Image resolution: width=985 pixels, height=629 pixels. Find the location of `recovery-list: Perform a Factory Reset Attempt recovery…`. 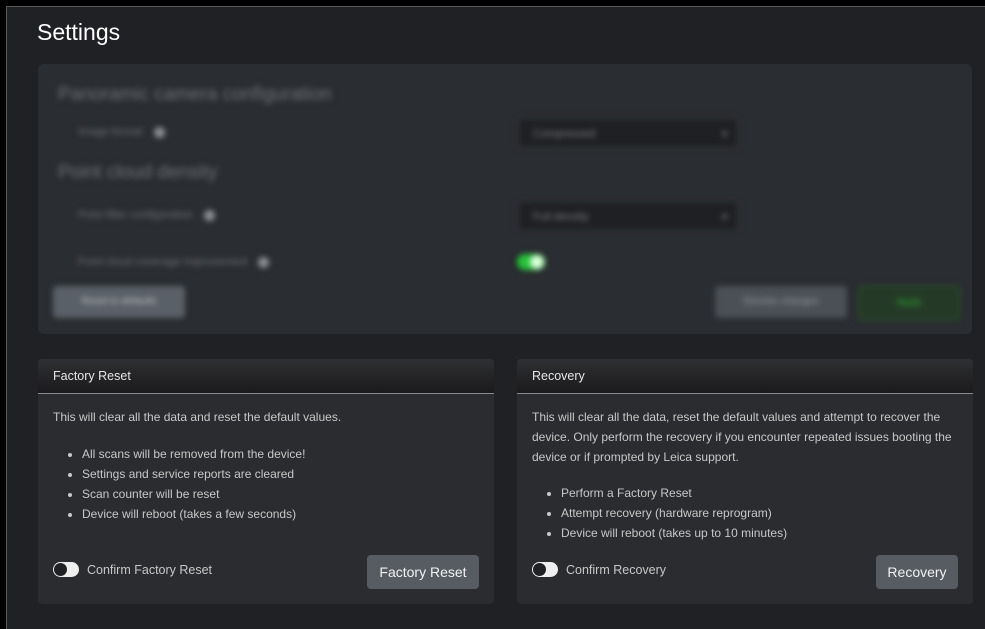

recovery-list: Perform a Factory Reset Attempt recovery… is located at coordinates (659, 513).